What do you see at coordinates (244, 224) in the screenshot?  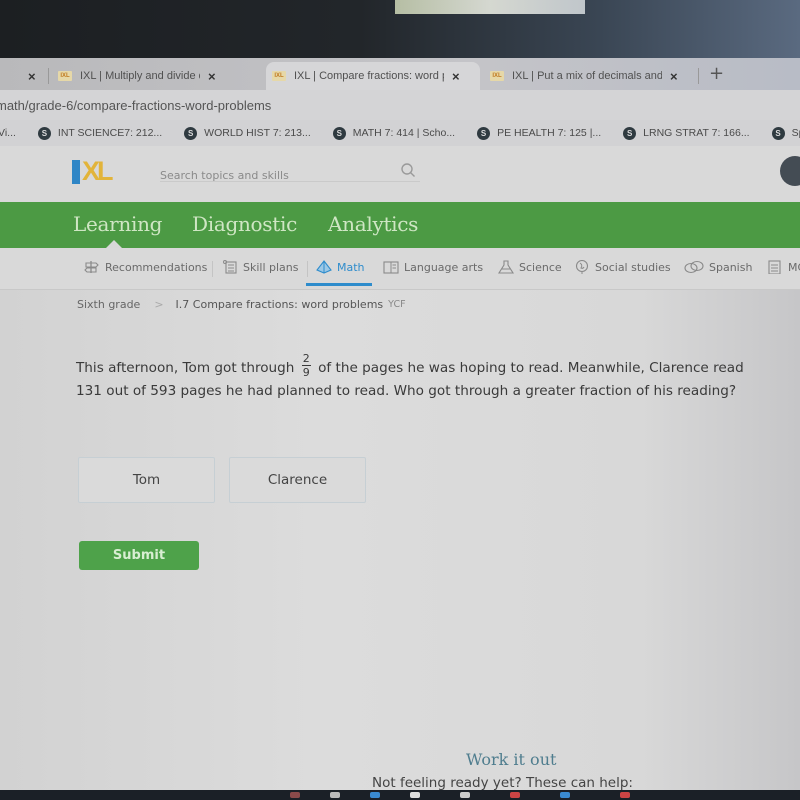 I see `nav-diagnostic: Diagnostic` at bounding box center [244, 224].